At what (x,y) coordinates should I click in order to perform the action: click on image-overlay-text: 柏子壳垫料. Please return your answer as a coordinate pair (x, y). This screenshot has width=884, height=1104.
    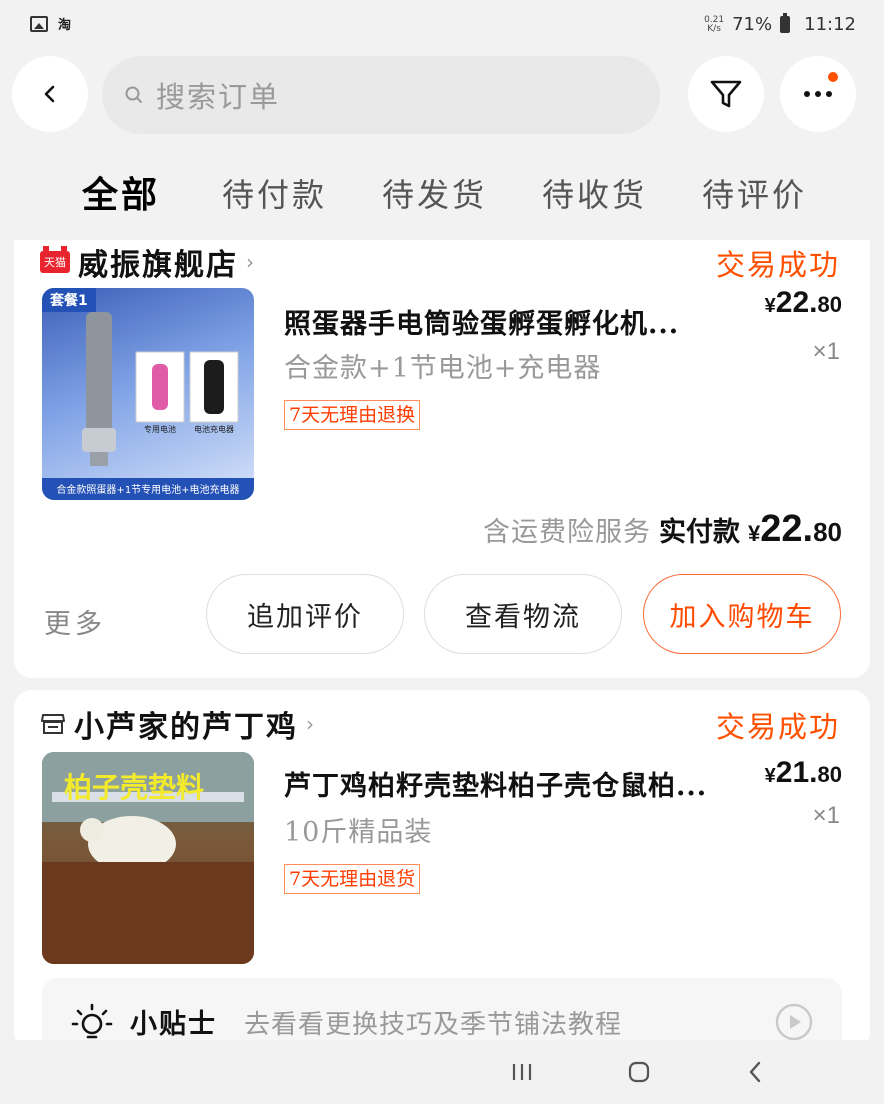
    Looking at the image, I should click on (134, 787).